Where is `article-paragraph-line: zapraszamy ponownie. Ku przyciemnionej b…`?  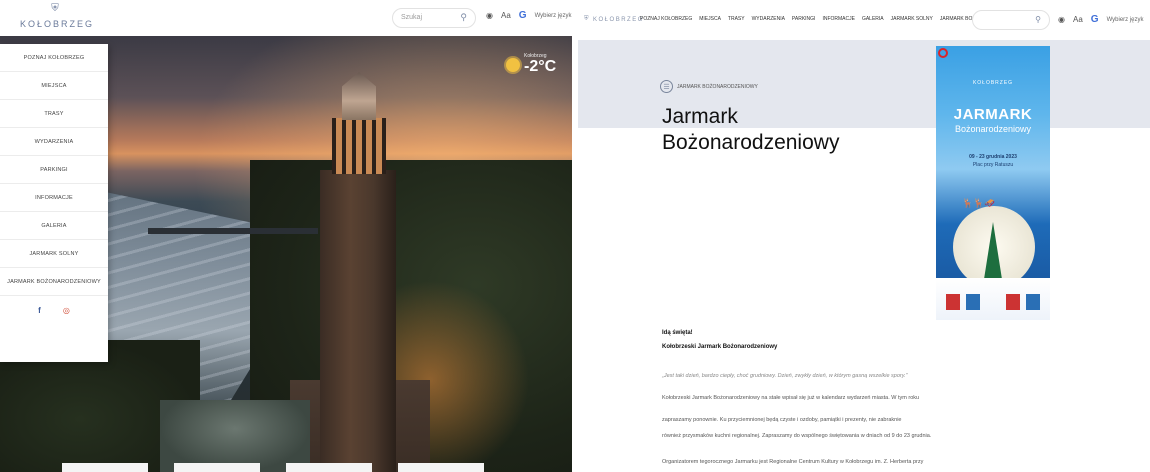 article-paragraph-line: zapraszamy ponownie. Ku przyciemnionej b… is located at coordinates (782, 420).